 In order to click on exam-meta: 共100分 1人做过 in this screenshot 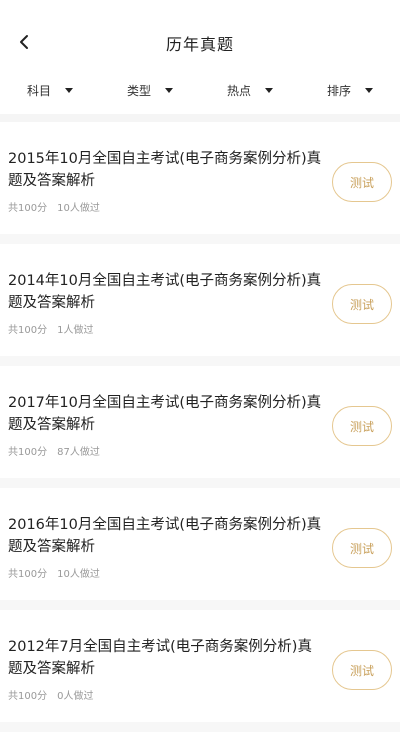, I will do `click(50, 328)`.